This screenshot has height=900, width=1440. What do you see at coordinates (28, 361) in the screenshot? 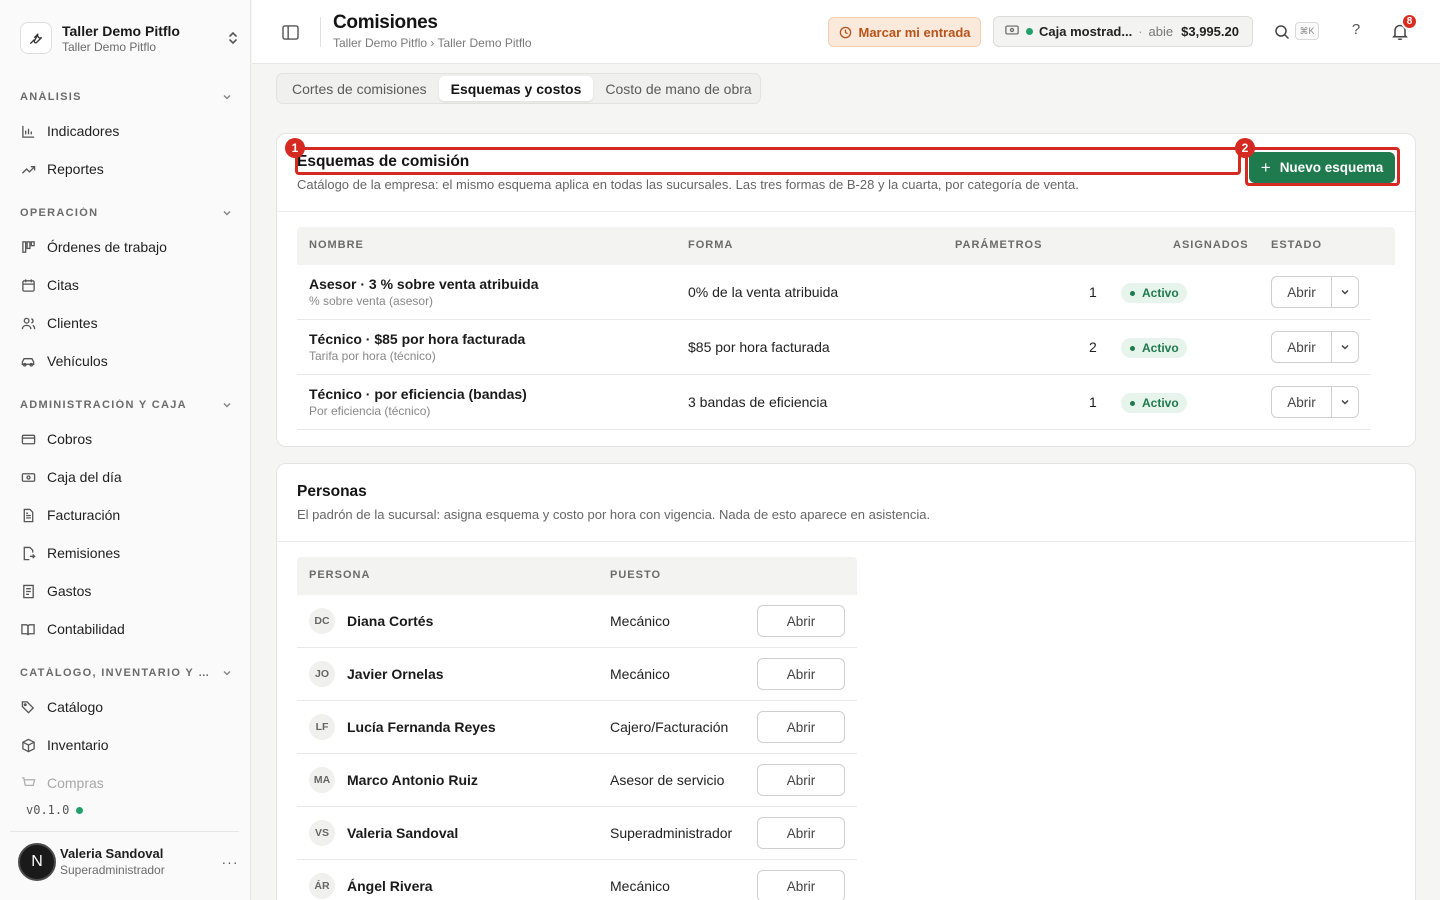
I see `car-icon` at bounding box center [28, 361].